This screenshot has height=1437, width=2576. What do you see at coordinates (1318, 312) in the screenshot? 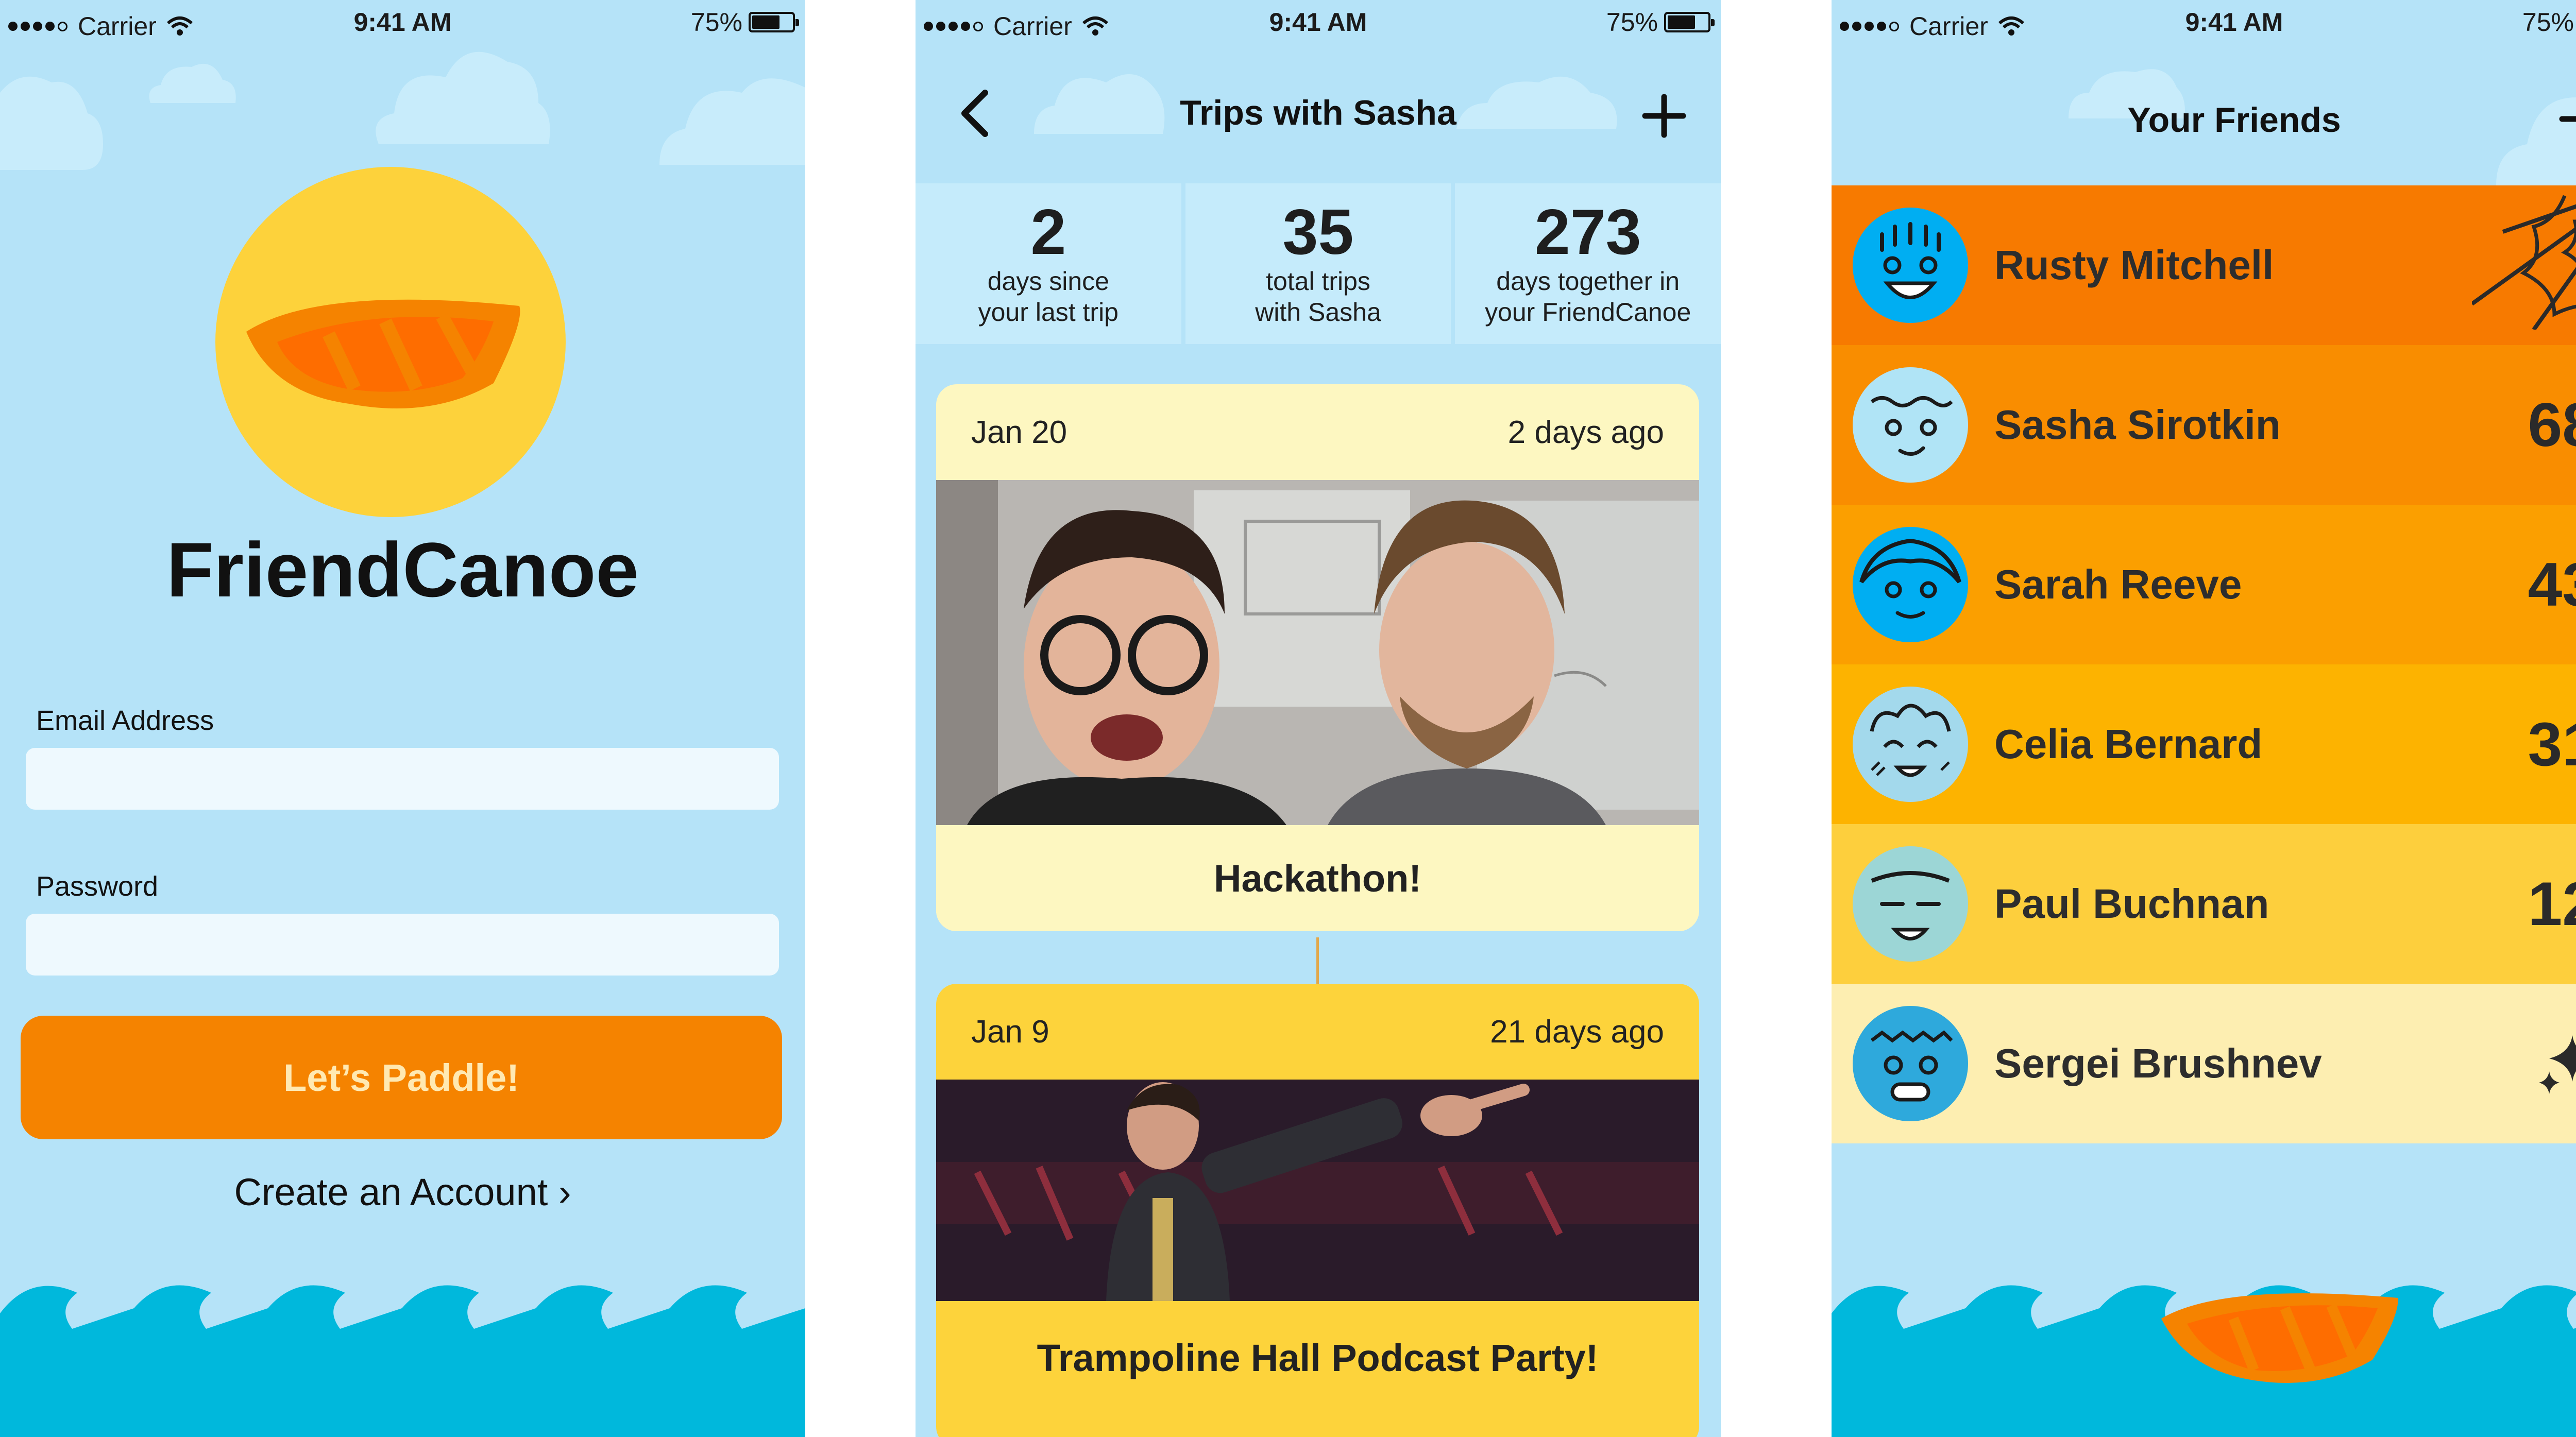
I see `stat-label-line2: with Sasha` at bounding box center [1318, 312].